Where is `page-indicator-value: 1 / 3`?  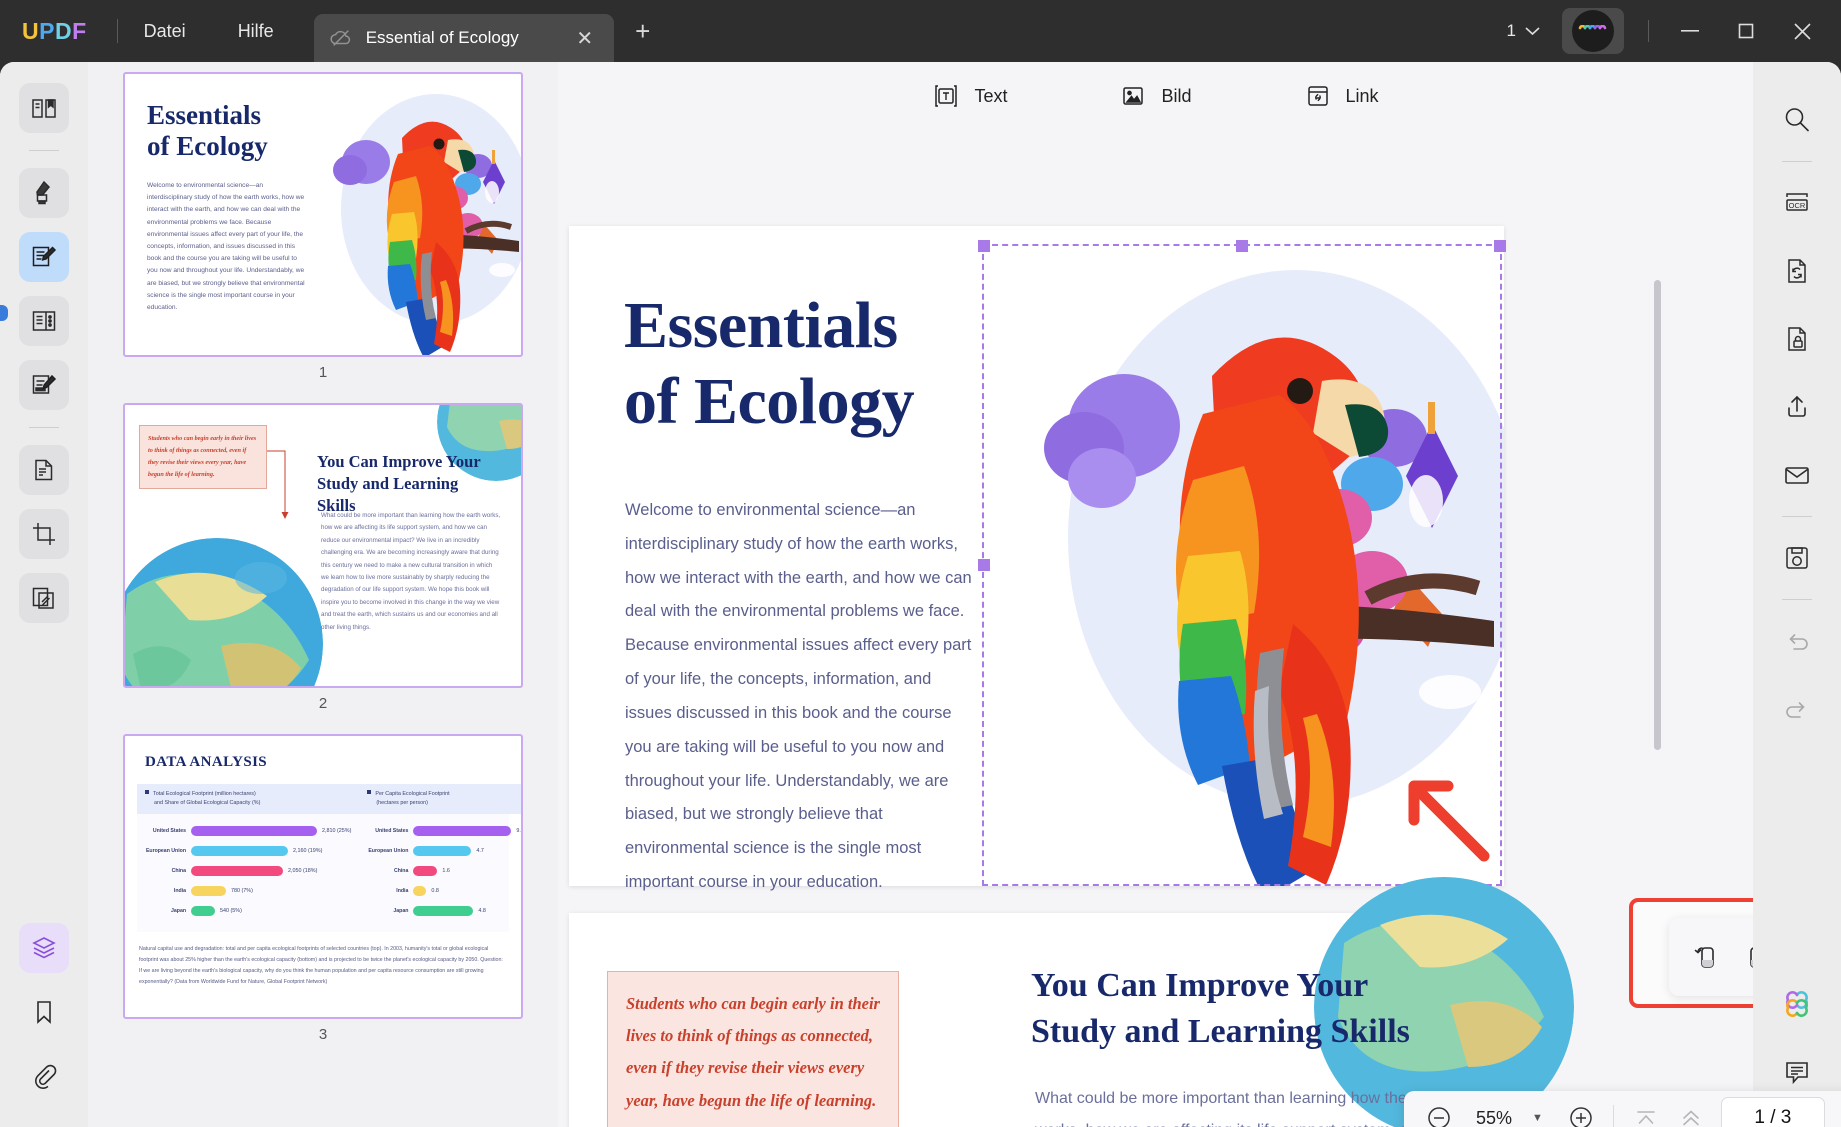
page-indicator-value: 1 / 3 is located at coordinates (1773, 1117).